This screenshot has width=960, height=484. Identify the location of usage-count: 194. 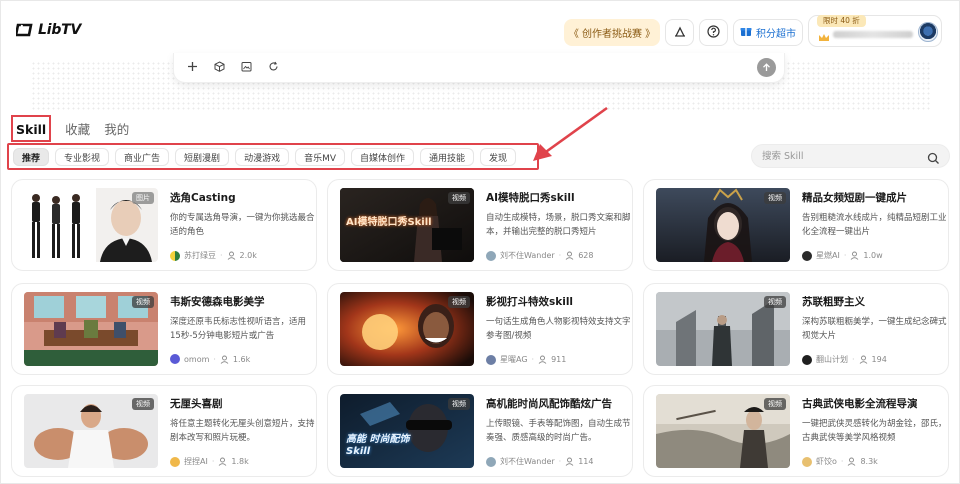
(879, 359).